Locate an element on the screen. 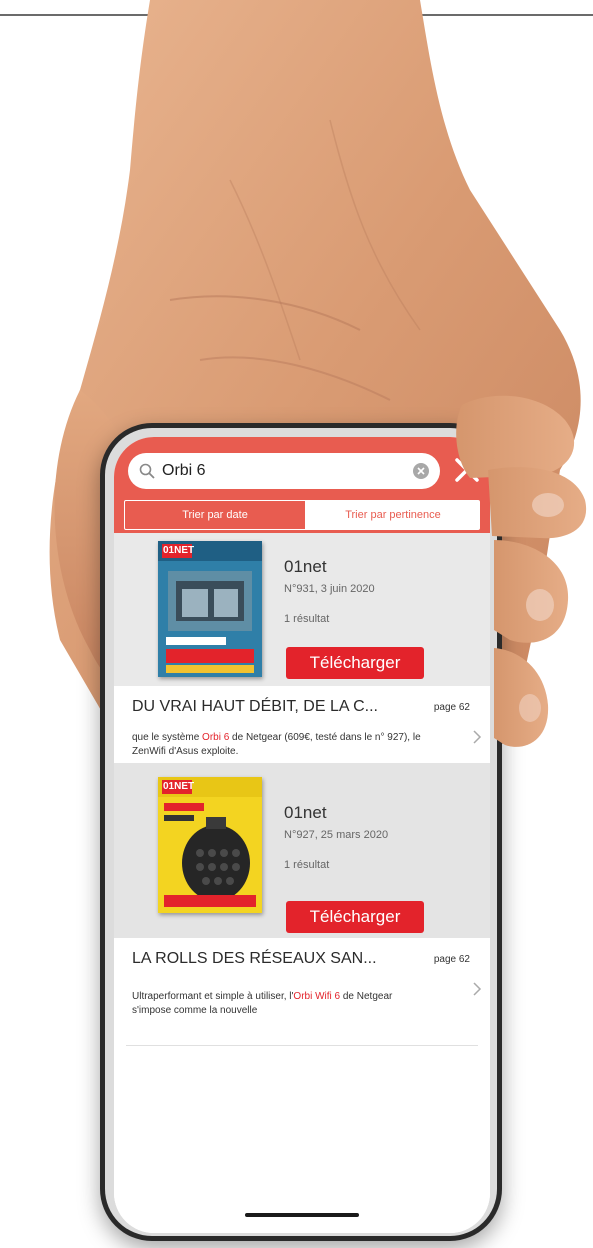 The image size is (593, 1248). home-indicator is located at coordinates (302, 1215).